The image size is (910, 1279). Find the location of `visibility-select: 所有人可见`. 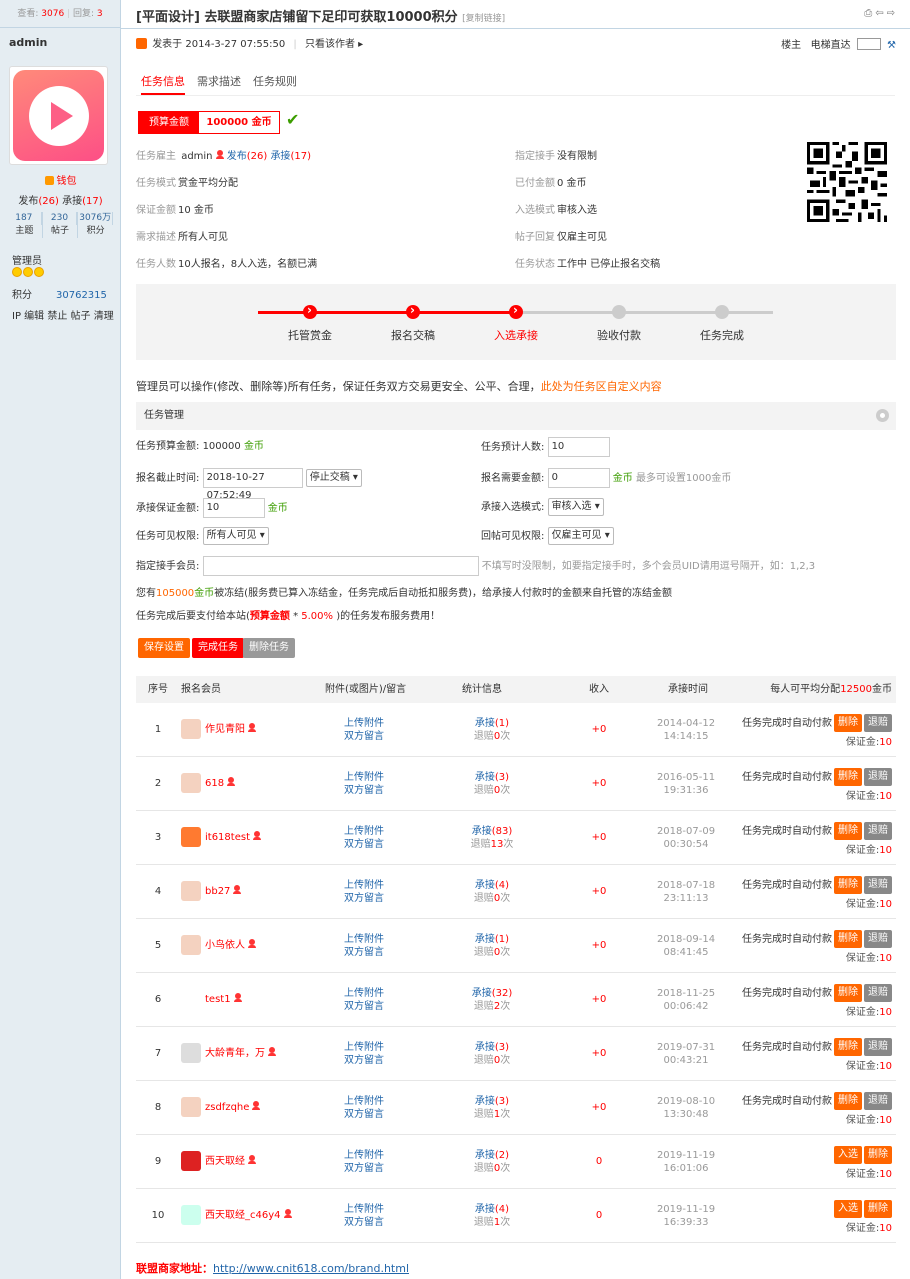

visibility-select: 所有人可见 is located at coordinates (235, 536).